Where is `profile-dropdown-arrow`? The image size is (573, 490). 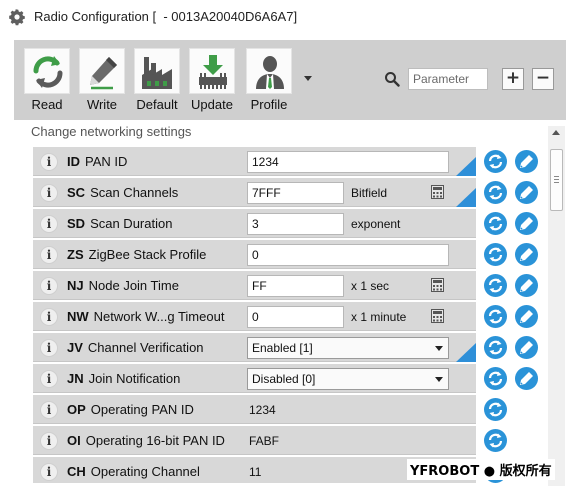
profile-dropdown-arrow is located at coordinates (308, 78).